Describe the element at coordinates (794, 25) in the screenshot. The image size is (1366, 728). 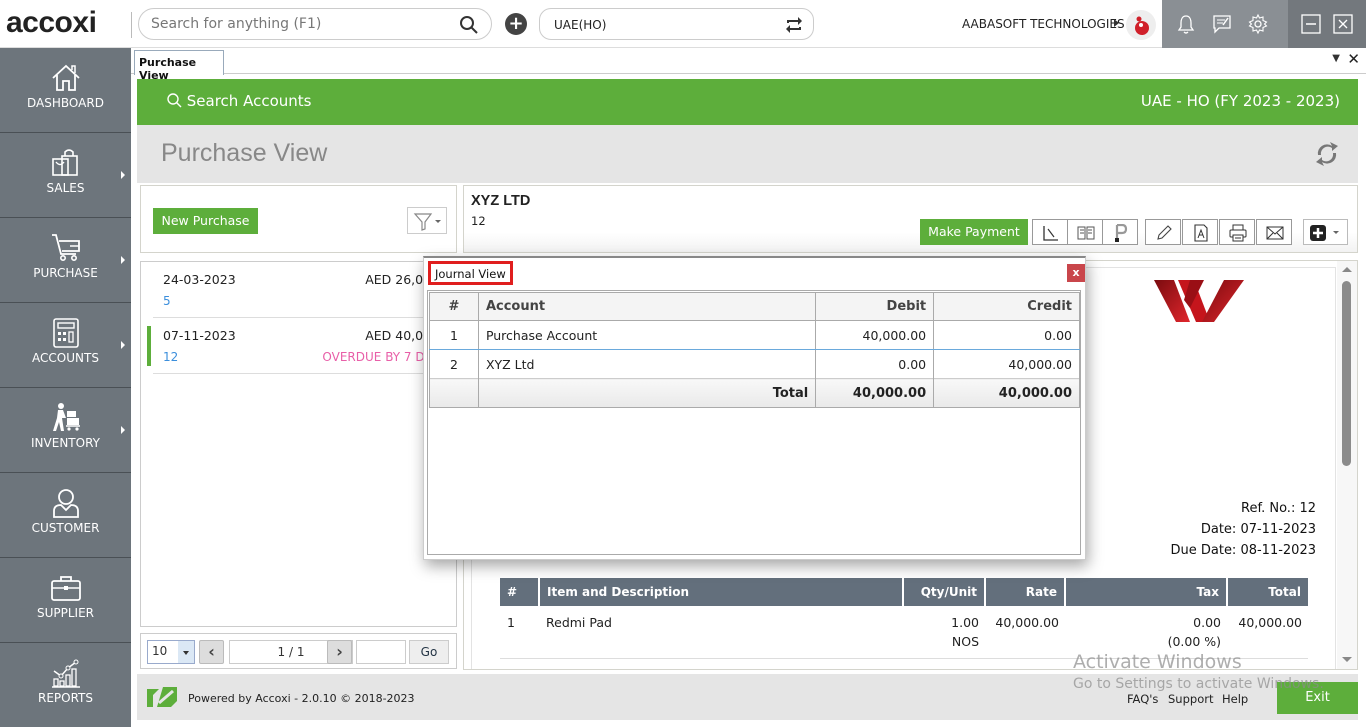
I see `switch-branch-icon` at that location.